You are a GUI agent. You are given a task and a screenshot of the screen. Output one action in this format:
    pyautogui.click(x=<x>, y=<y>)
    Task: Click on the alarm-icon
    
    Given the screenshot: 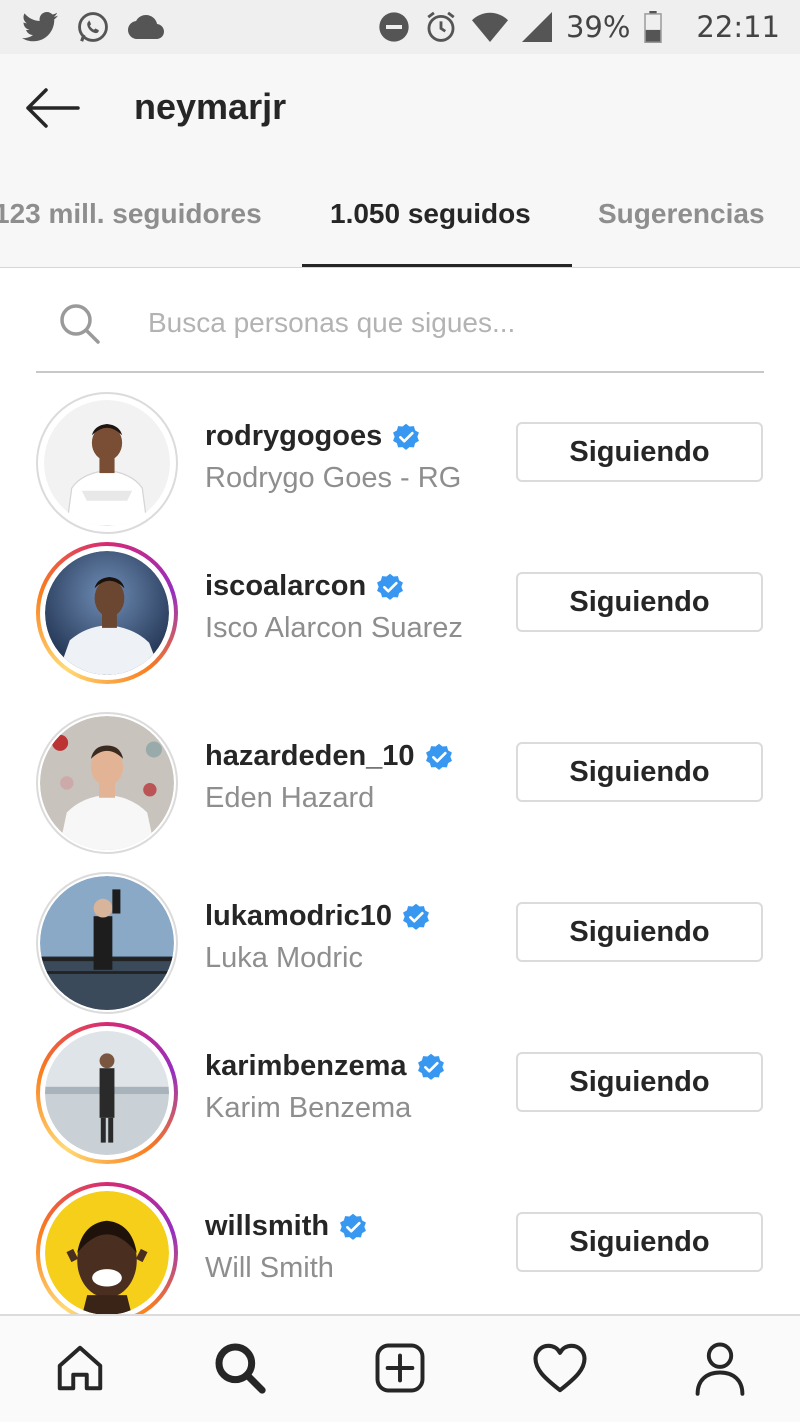 What is the action you would take?
    pyautogui.click(x=441, y=26)
    